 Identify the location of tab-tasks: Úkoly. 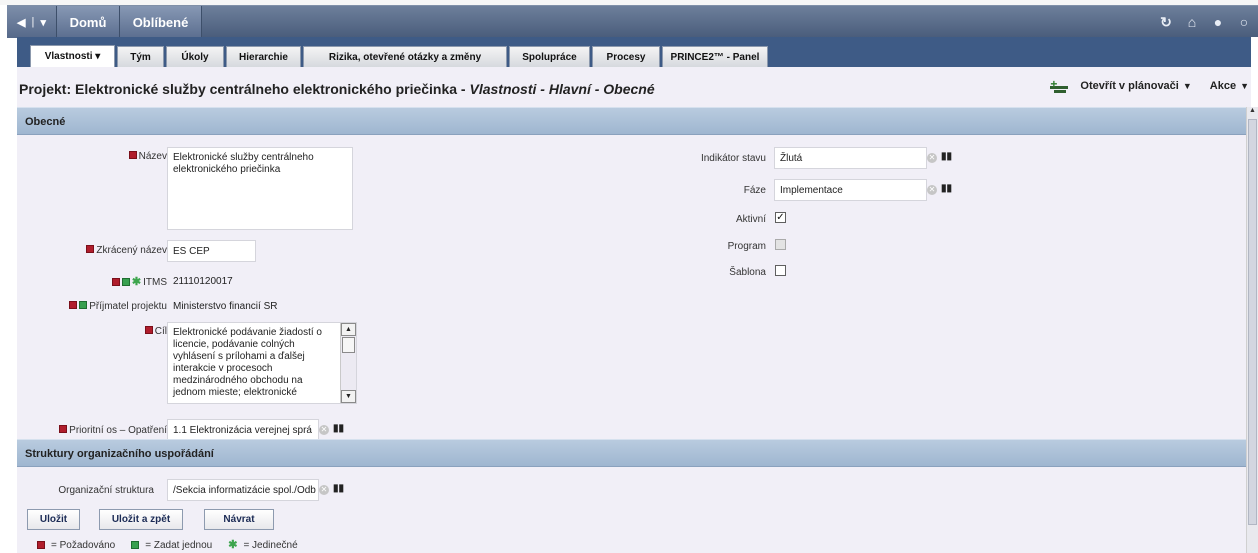
(195, 56).